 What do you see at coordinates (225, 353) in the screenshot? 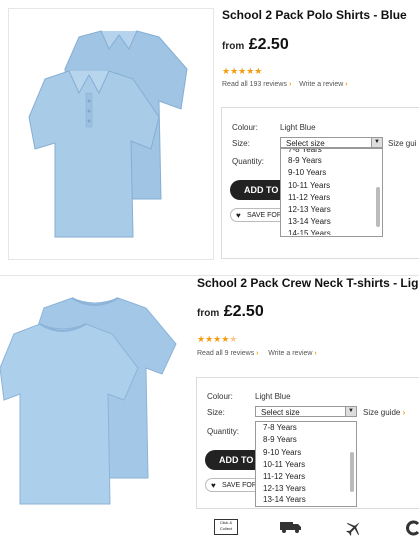
I see `read-reviews-link: Read all 9 reviews` at bounding box center [225, 353].